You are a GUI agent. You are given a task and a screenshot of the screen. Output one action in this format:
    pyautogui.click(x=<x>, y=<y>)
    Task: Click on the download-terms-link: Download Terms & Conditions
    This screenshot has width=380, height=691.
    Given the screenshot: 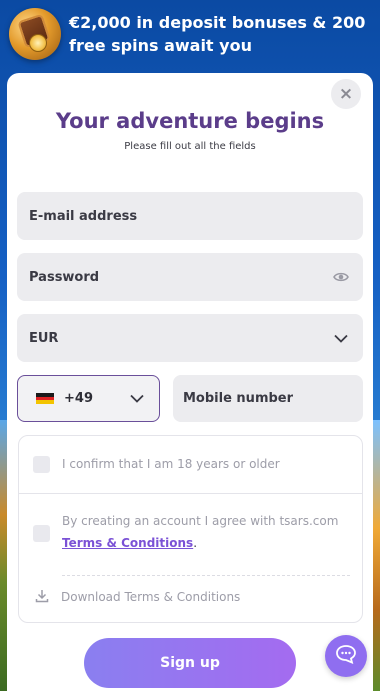 What is the action you would take?
    pyautogui.click(x=137, y=597)
    